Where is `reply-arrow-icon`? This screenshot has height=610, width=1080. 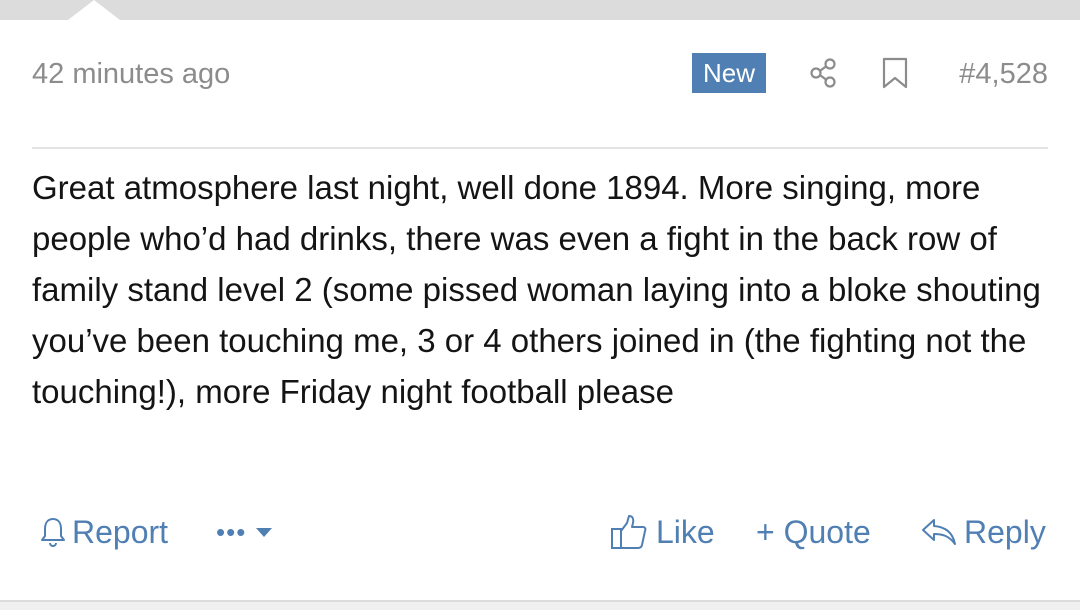
reply-arrow-icon is located at coordinates (939, 532).